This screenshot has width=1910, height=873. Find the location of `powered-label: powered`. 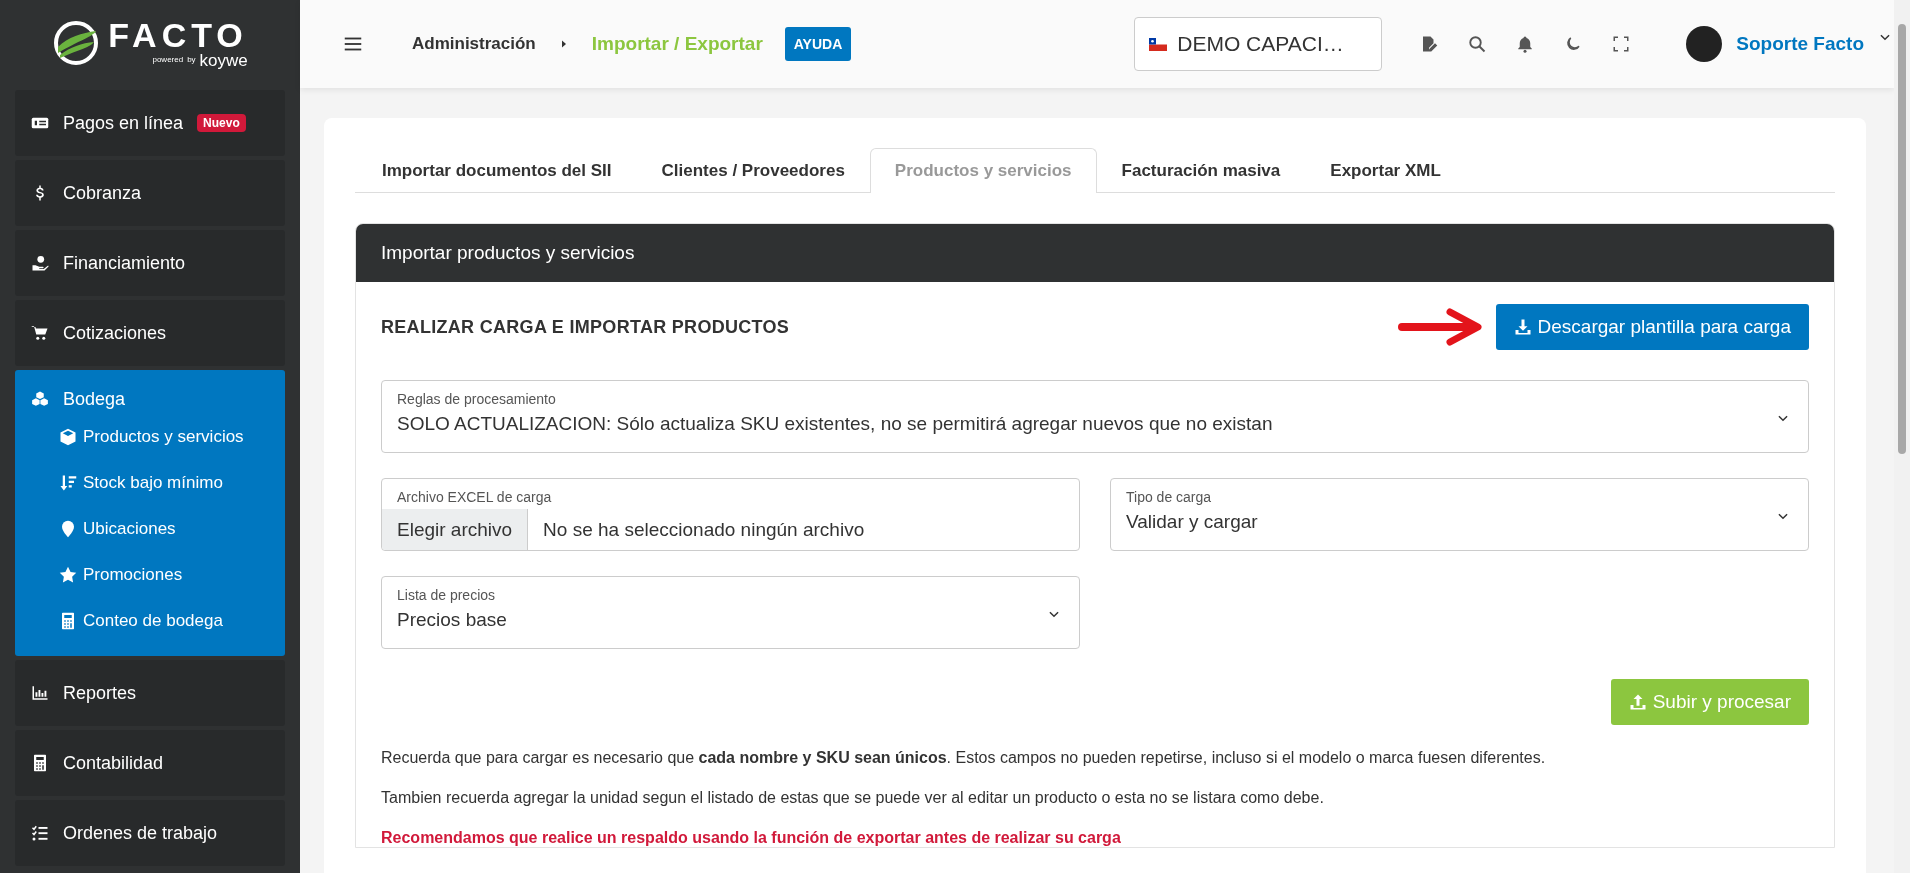

powered-label: powered is located at coordinates (168, 60).